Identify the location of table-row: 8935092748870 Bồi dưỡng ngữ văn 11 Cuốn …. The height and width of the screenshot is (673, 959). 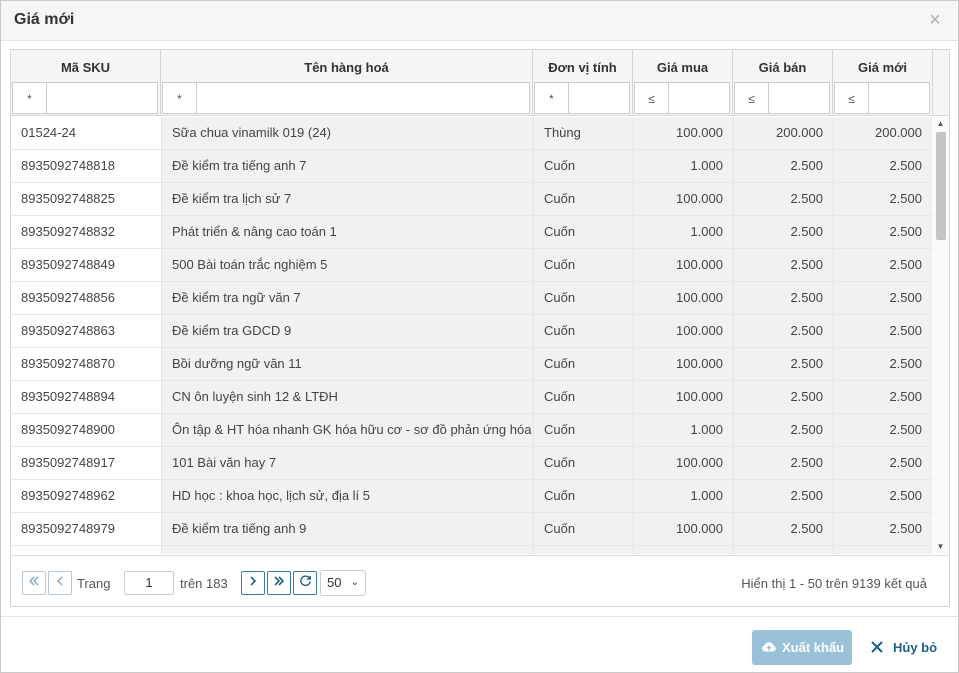
(471, 364).